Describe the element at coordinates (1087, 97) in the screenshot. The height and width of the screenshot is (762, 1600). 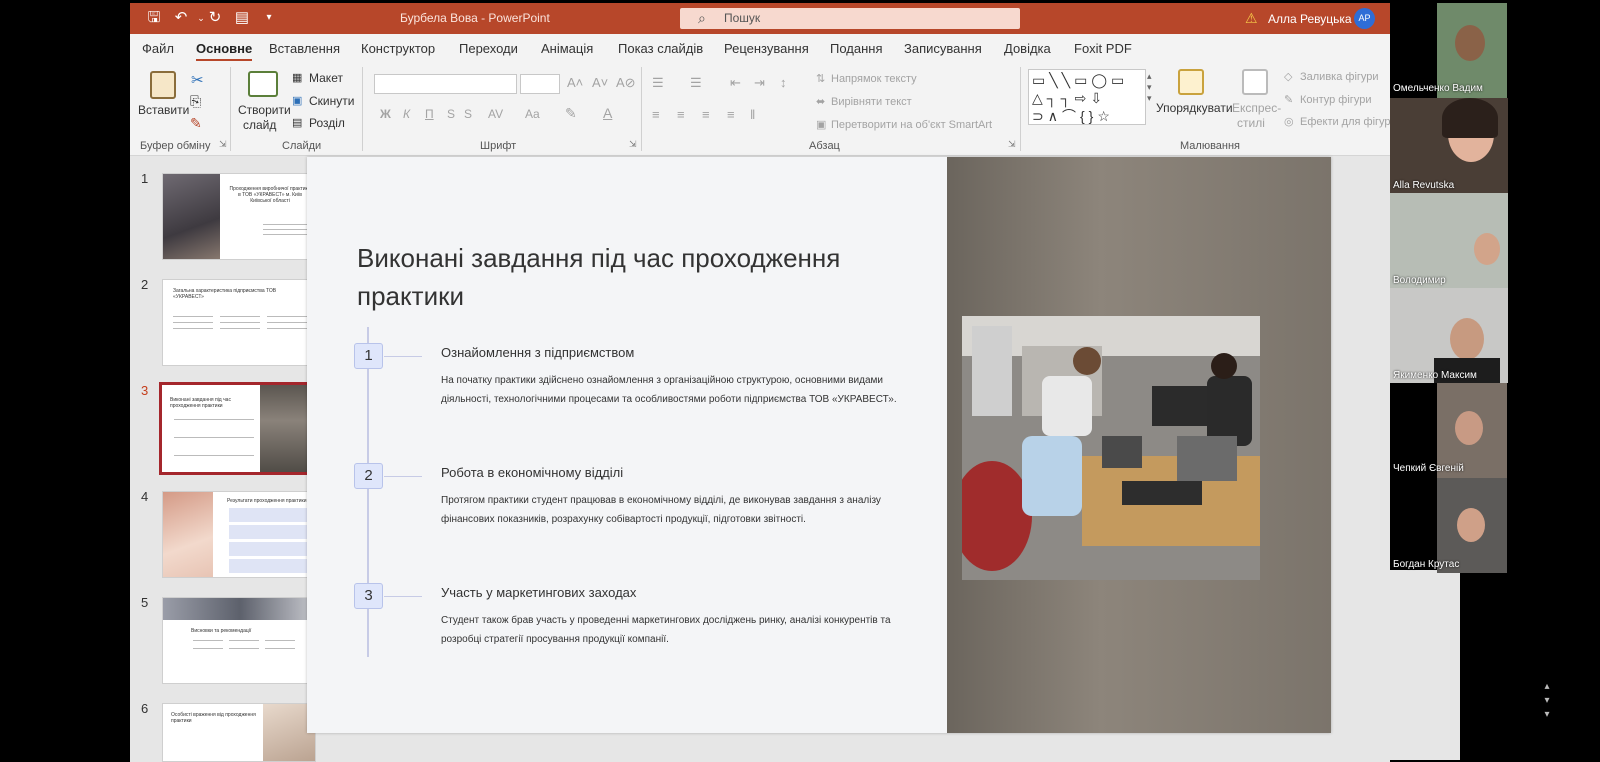
I see `shapes-gallery: ▭╲╲▭◯▭ △┐┐⇨⇩ ⊃∧⌒{}☆` at that location.